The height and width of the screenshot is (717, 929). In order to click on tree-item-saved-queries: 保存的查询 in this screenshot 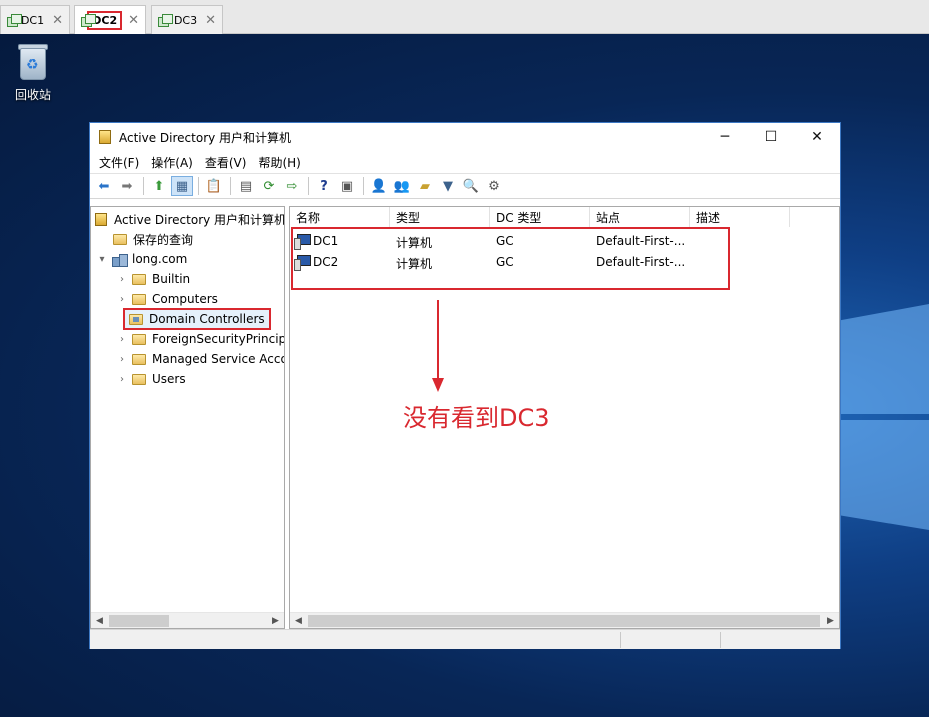, I will do `click(153, 239)`.